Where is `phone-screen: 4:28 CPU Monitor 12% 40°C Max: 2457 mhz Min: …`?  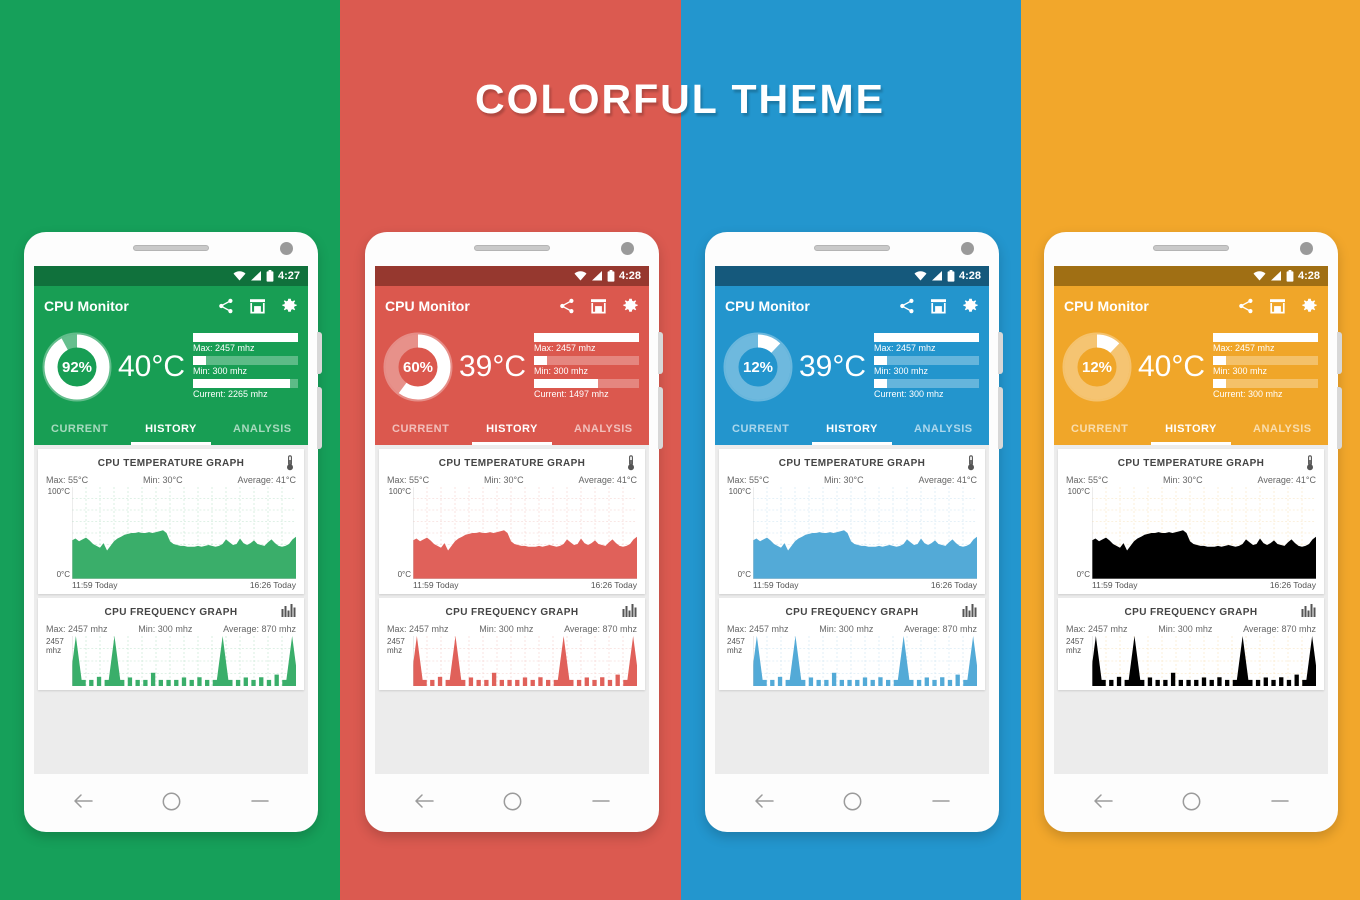
phone-screen: 4:28 CPU Monitor 12% 40°C Max: 2457 mhz Min: … is located at coordinates (1191, 520).